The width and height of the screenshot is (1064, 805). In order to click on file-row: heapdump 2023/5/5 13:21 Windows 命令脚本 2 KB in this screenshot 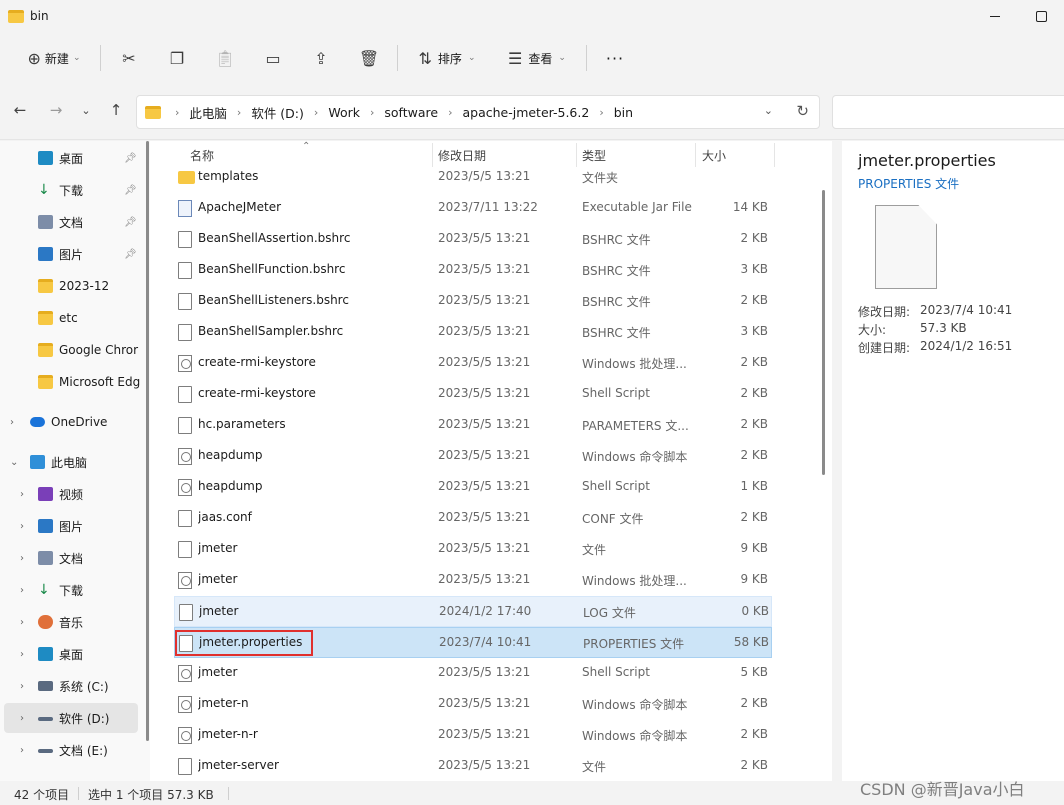, I will do `click(473, 456)`.